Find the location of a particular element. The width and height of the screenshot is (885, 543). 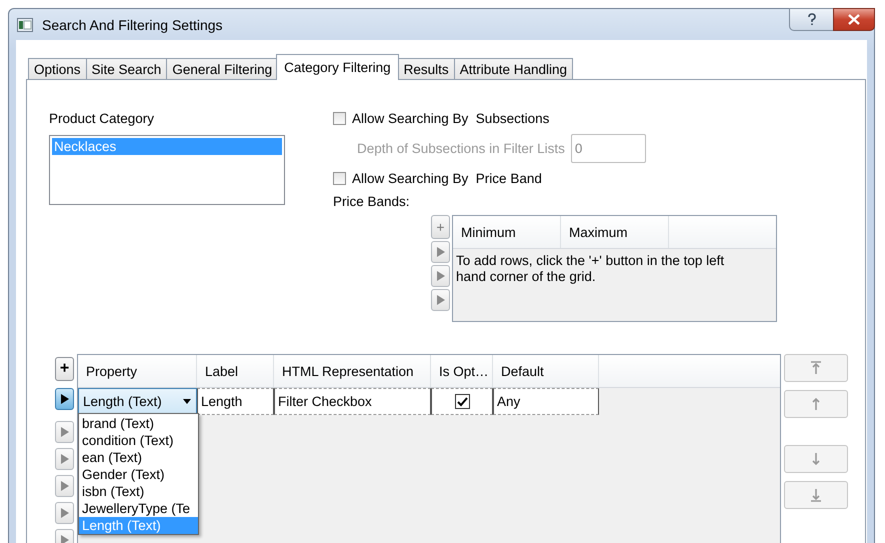

checkbox-label: Allow Searching By Price Band is located at coordinates (447, 178).